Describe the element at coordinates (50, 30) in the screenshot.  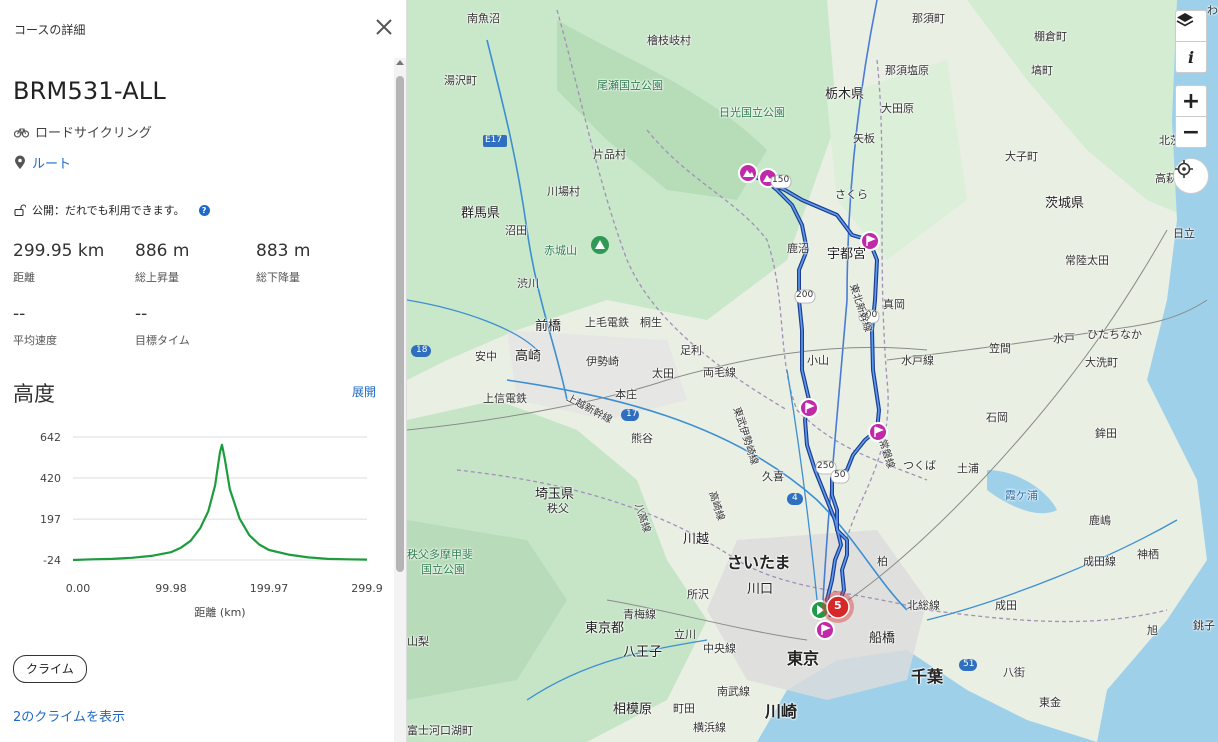
I see `panel-header: コースの詳細` at that location.